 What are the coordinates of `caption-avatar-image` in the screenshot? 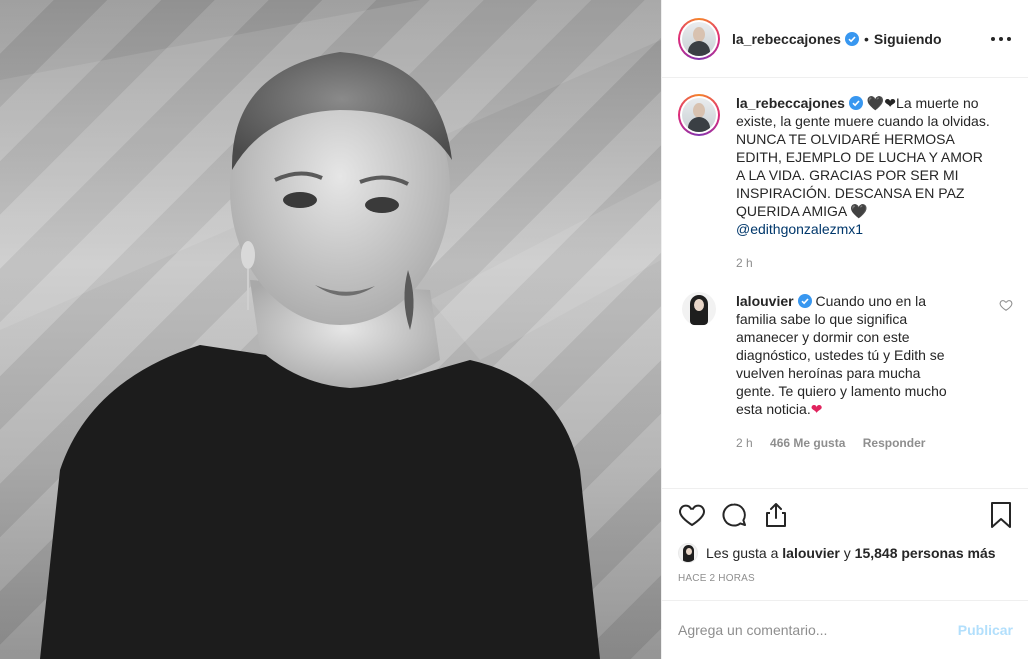 It's located at (699, 115).